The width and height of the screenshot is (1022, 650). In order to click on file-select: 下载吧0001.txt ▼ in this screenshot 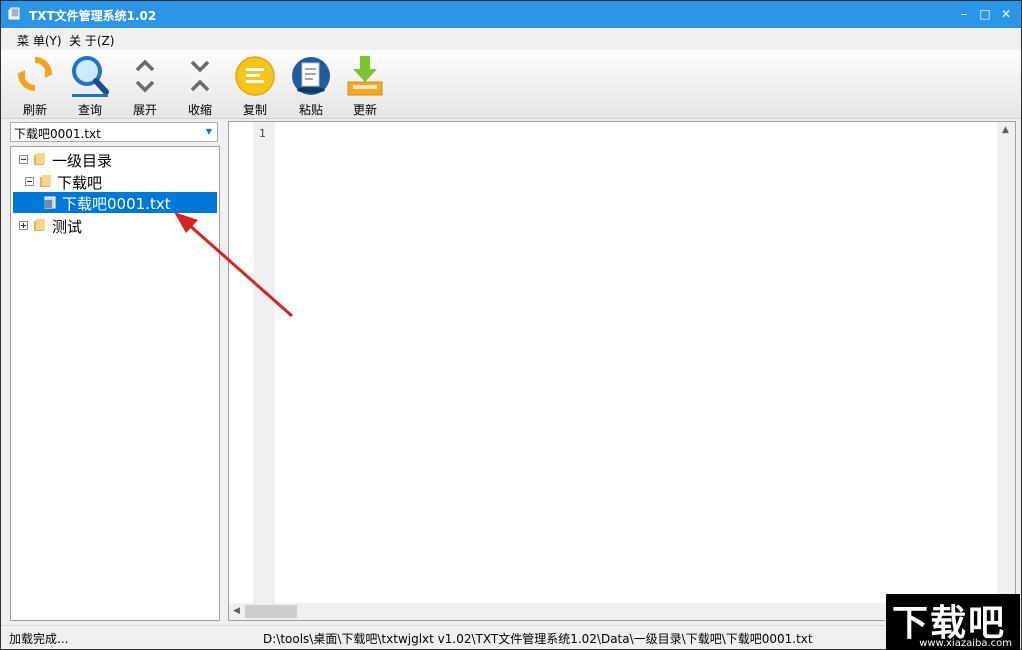, I will do `click(114, 132)`.